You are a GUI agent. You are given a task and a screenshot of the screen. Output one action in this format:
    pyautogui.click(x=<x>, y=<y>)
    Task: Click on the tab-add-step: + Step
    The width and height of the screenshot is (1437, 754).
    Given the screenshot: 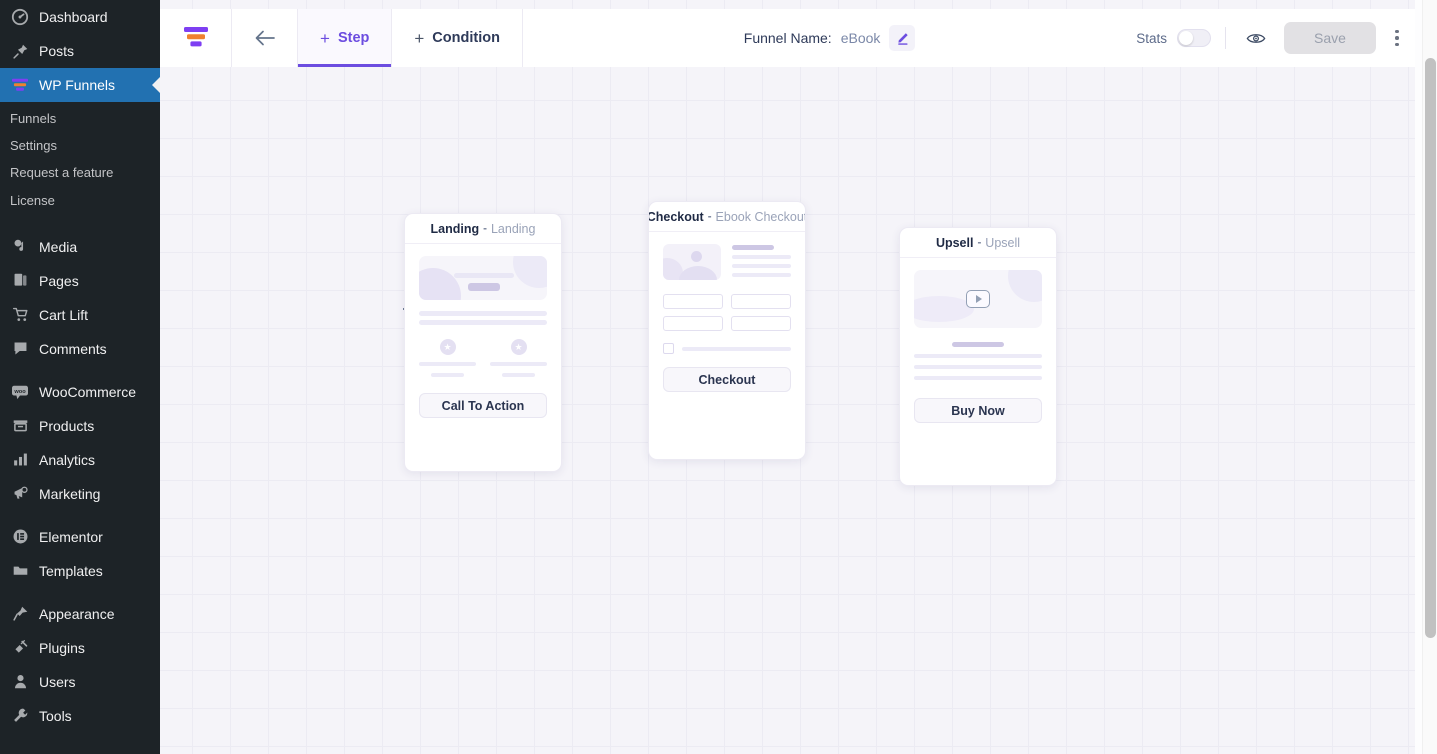 What is the action you would take?
    pyautogui.click(x=345, y=38)
    